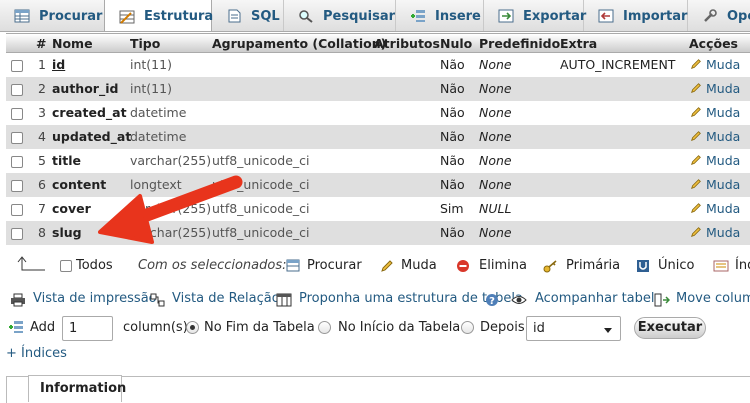 This screenshot has width=750, height=403. I want to click on after-column-select: id, so click(573, 328).